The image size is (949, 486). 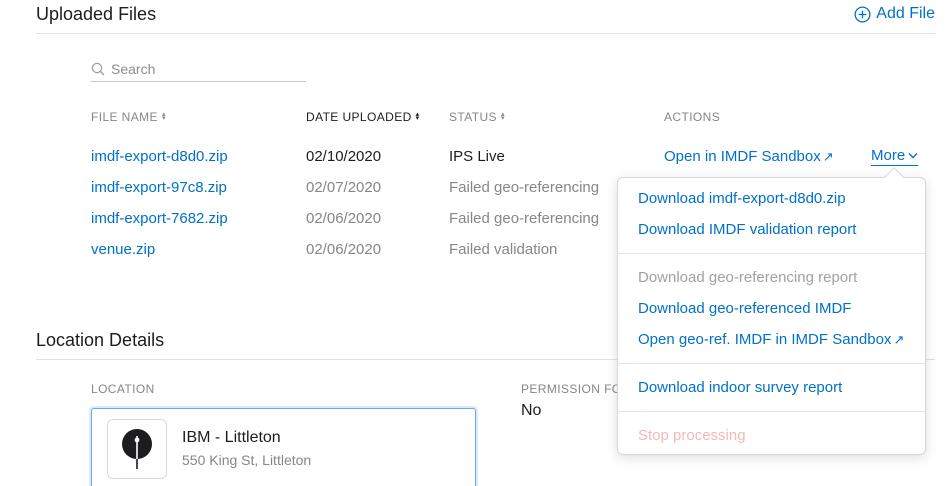 I want to click on status-cell: Failed validation, so click(x=503, y=249).